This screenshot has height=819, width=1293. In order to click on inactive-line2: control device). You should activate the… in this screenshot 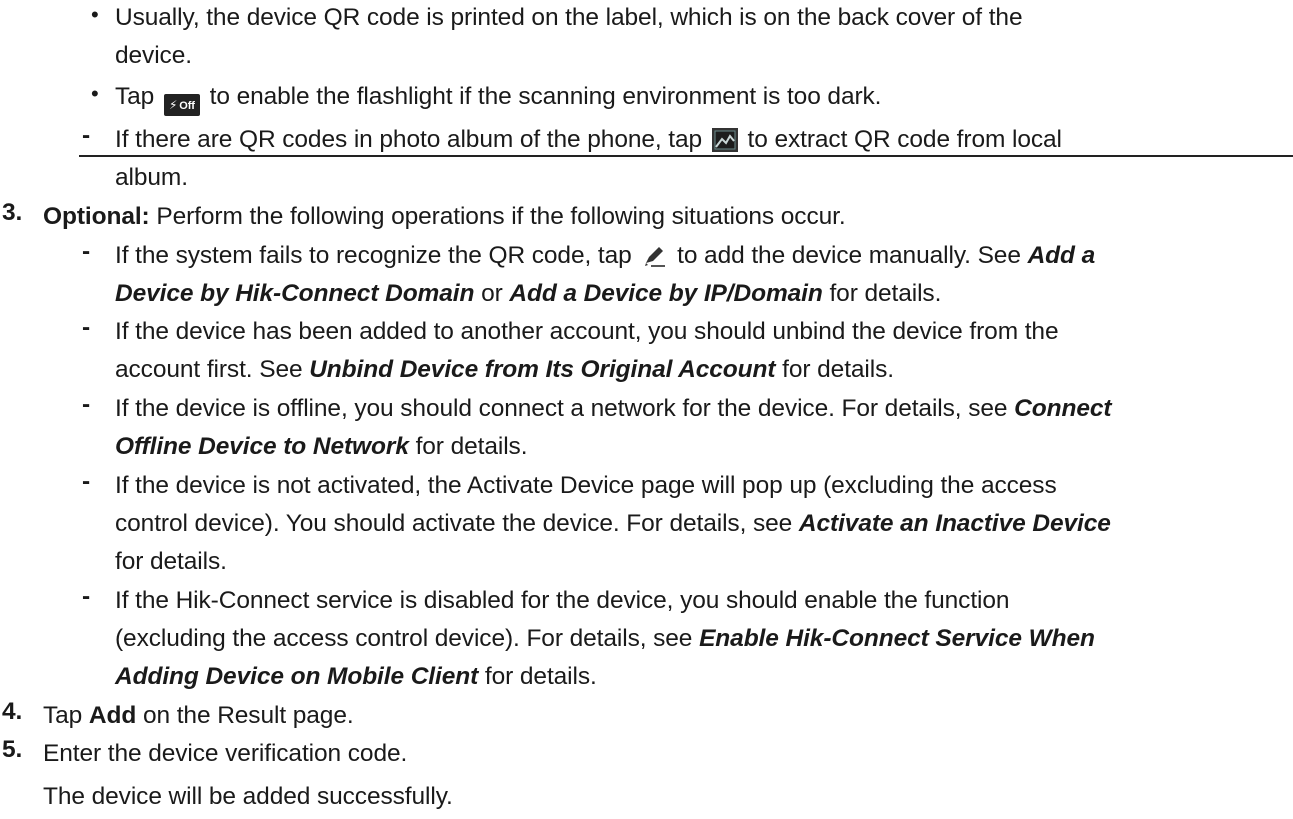, I will do `click(613, 523)`.